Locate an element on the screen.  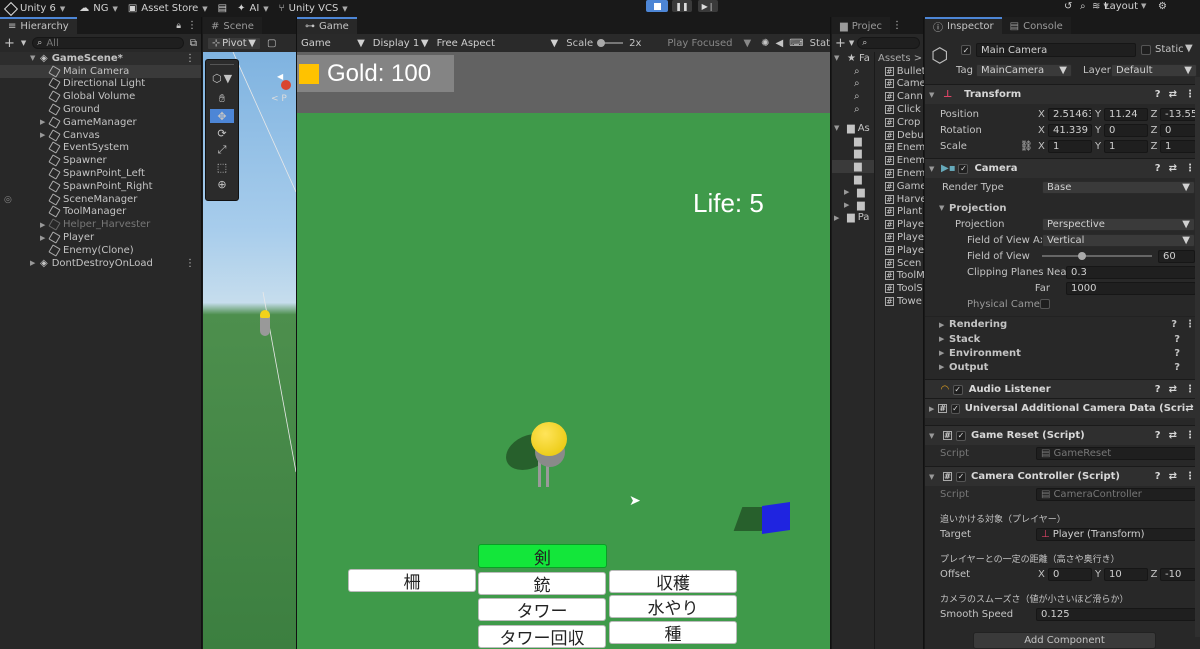
search-button: ⌕ is located at coordinates (1083, 6).